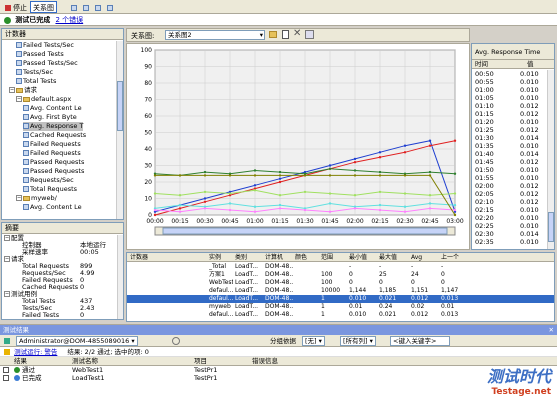 This screenshot has height=408, width=557. What do you see at coordinates (425, 257) in the screenshot?
I see `grid-header-cell: Avg` at bounding box center [425, 257].